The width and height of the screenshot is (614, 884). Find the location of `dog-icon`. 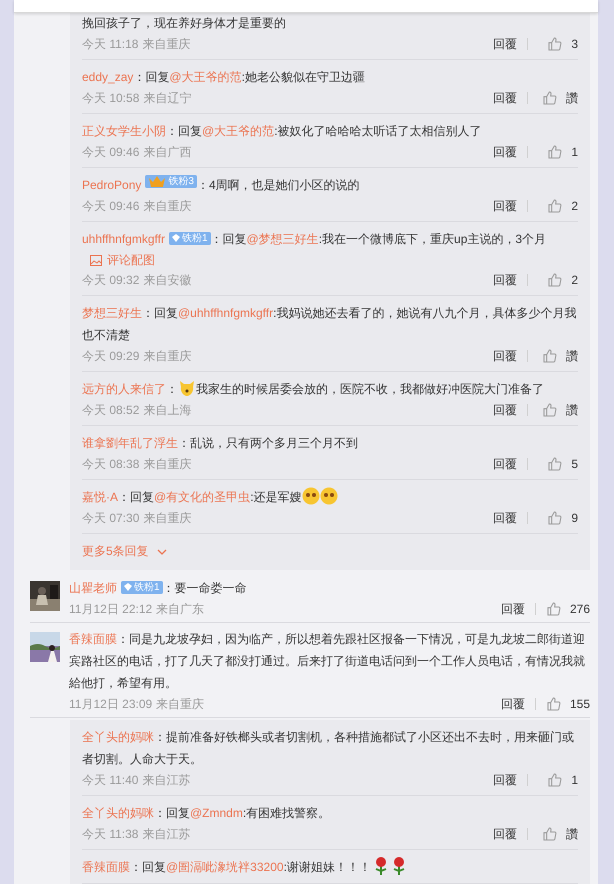

dog-icon is located at coordinates (187, 388).